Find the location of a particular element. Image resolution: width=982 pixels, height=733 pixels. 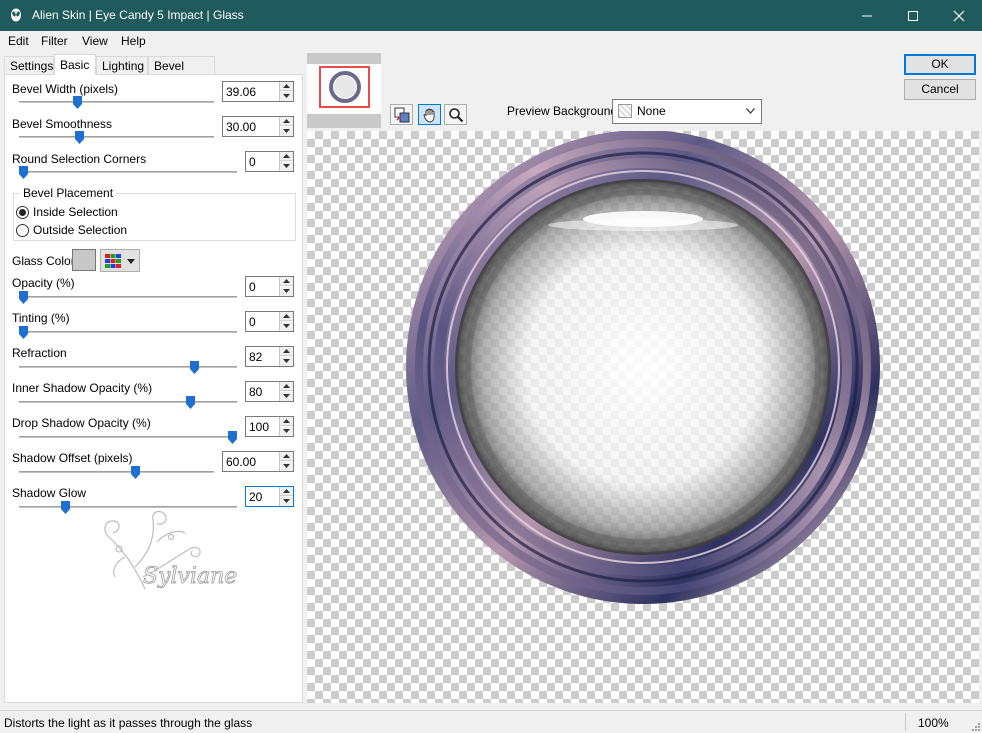

watermark-text: Sylviane is located at coordinates (190, 576).